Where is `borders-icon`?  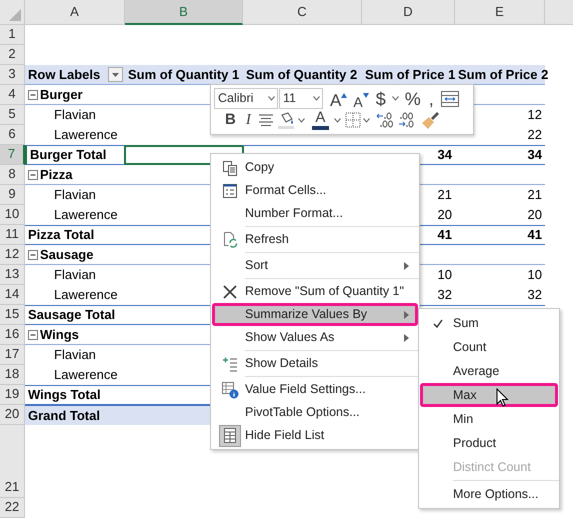
borders-icon is located at coordinates (352, 120).